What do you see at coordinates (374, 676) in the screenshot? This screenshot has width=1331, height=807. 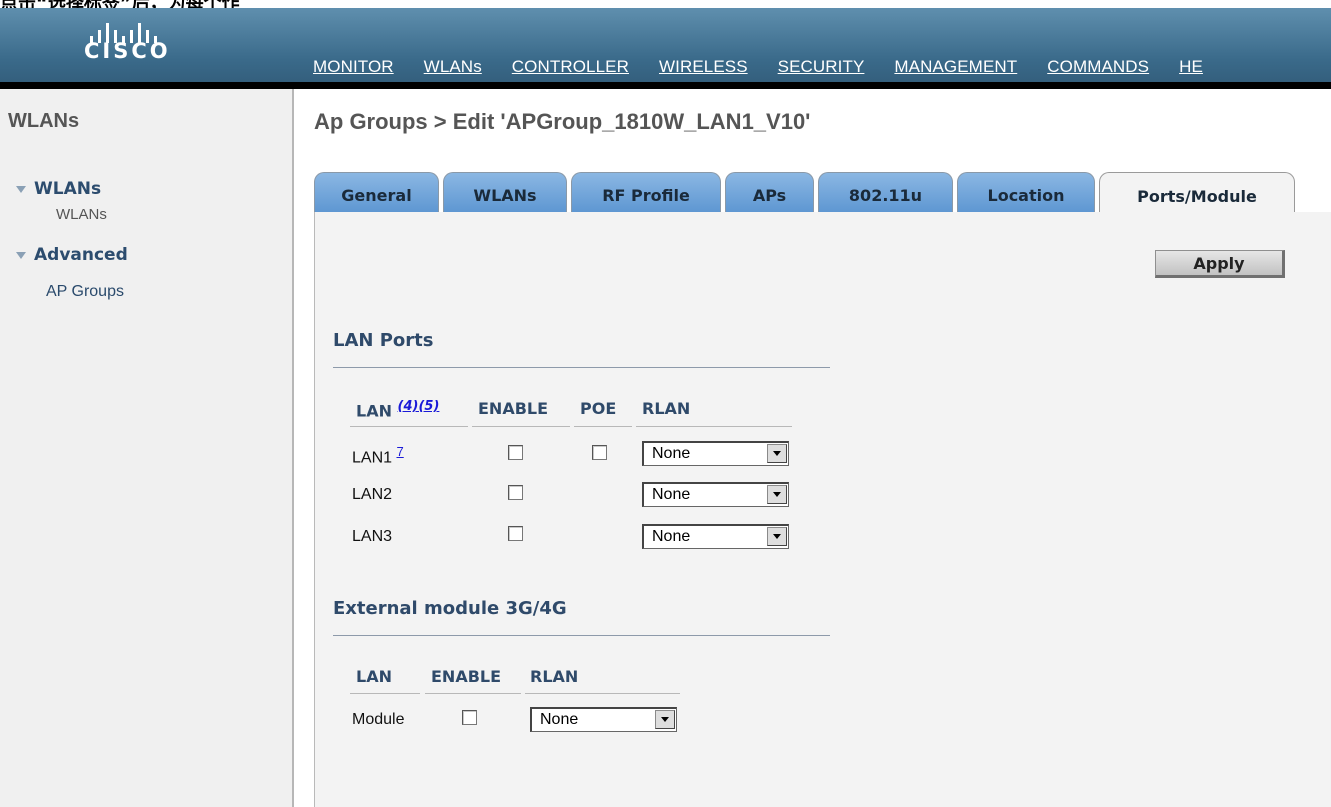 I see `col-header-lan: LAN` at bounding box center [374, 676].